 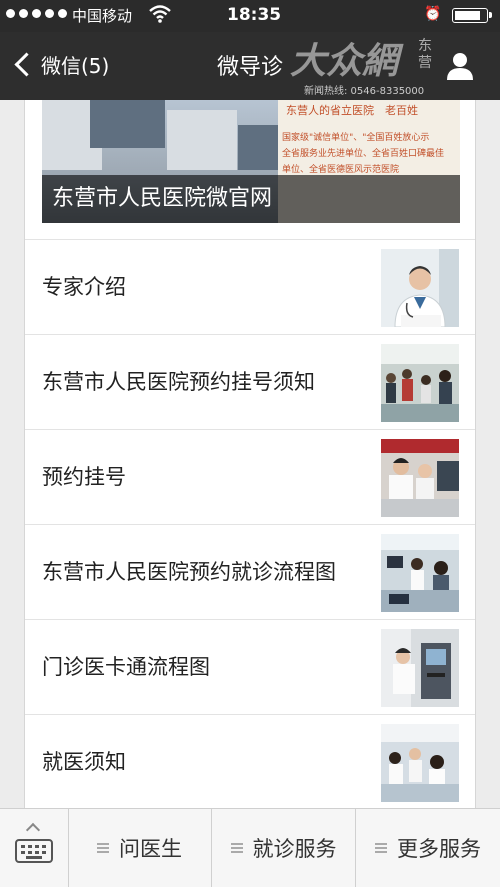 What do you see at coordinates (420, 288) in the screenshot?
I see `doctor-photo-icon` at bounding box center [420, 288].